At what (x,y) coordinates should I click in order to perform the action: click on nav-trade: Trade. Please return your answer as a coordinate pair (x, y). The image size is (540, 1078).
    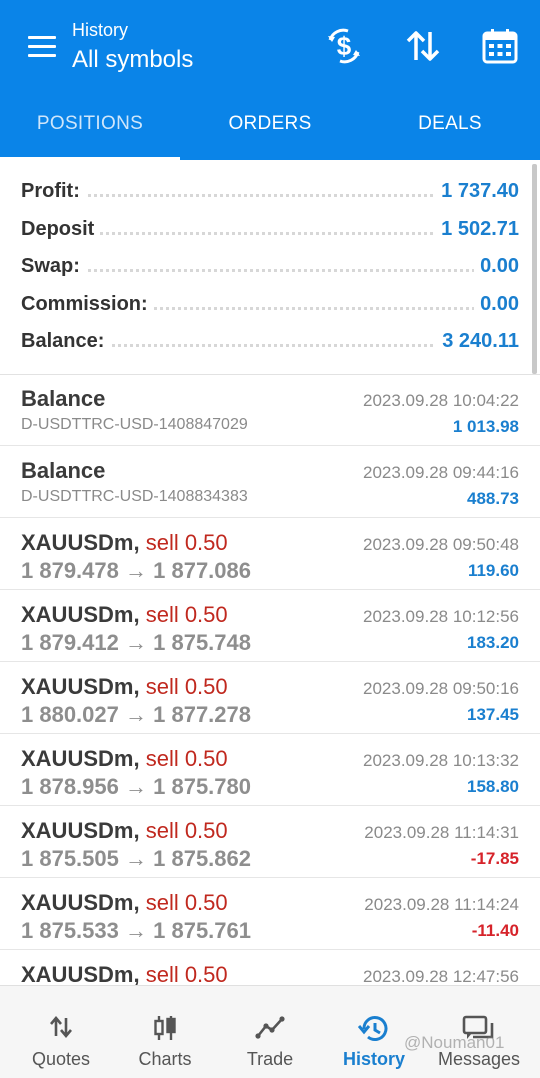
    Looking at the image, I should click on (270, 1032).